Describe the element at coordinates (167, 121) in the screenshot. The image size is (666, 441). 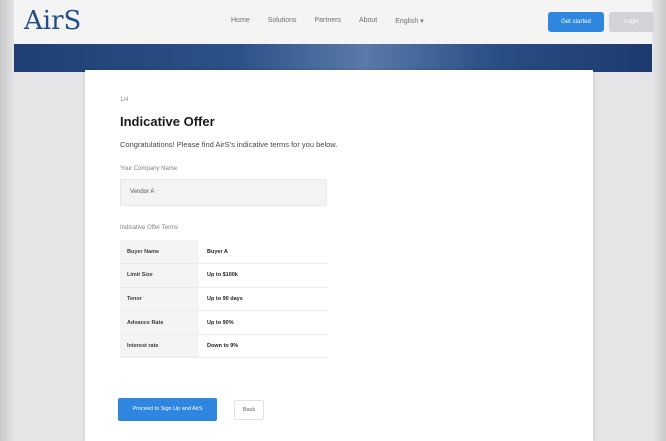
I see `page-title: Indicative Offer` at that location.